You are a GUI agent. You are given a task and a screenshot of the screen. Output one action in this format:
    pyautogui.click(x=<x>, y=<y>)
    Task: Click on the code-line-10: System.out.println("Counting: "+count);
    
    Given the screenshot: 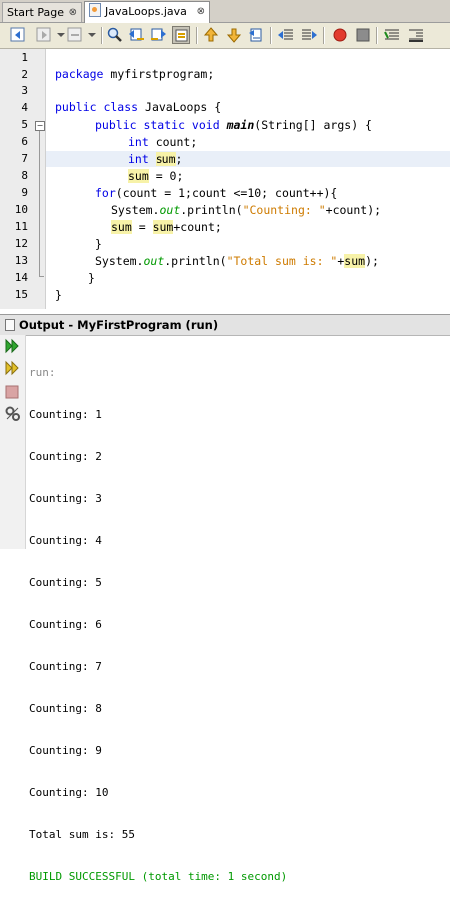 What is the action you would take?
    pyautogui.click(x=246, y=210)
    